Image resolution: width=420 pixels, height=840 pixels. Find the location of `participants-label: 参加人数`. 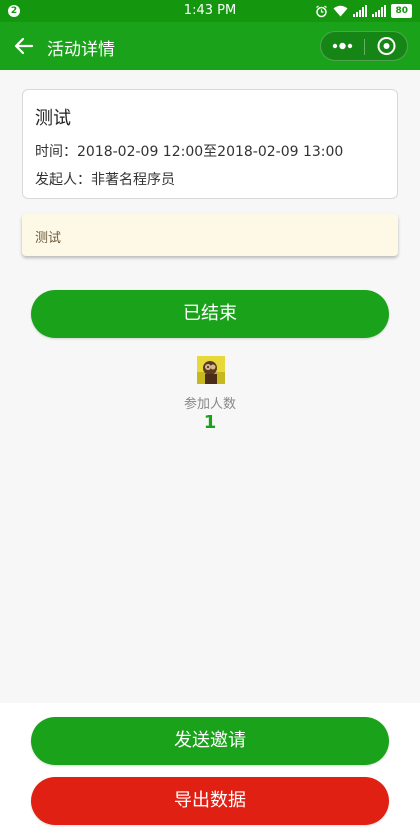

participants-label: 参加人数 is located at coordinates (209, 404).